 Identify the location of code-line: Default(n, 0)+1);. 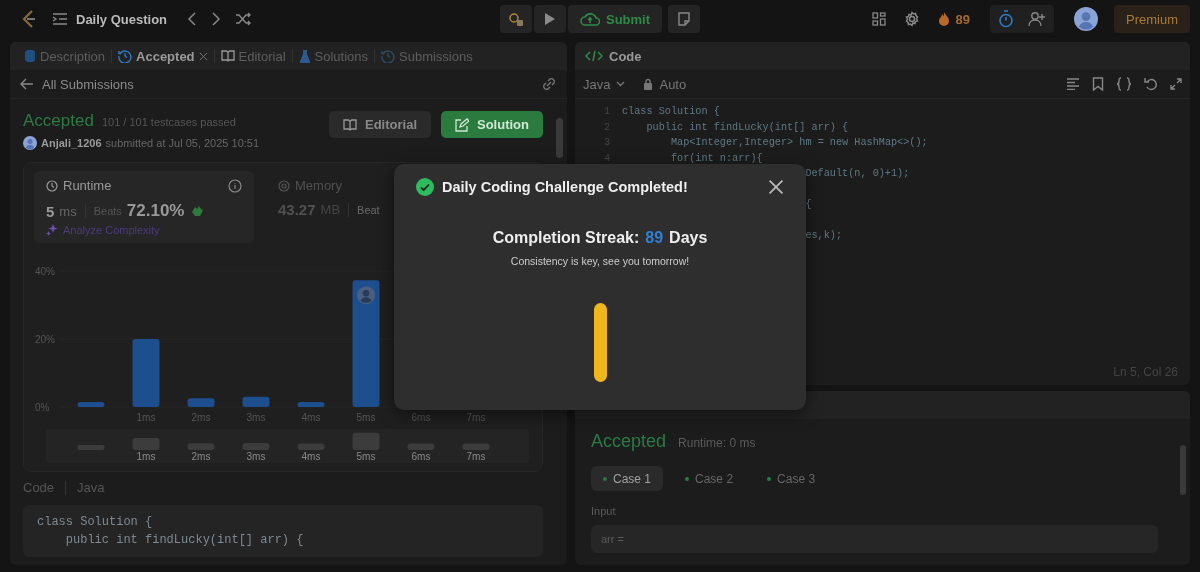
(857, 174).